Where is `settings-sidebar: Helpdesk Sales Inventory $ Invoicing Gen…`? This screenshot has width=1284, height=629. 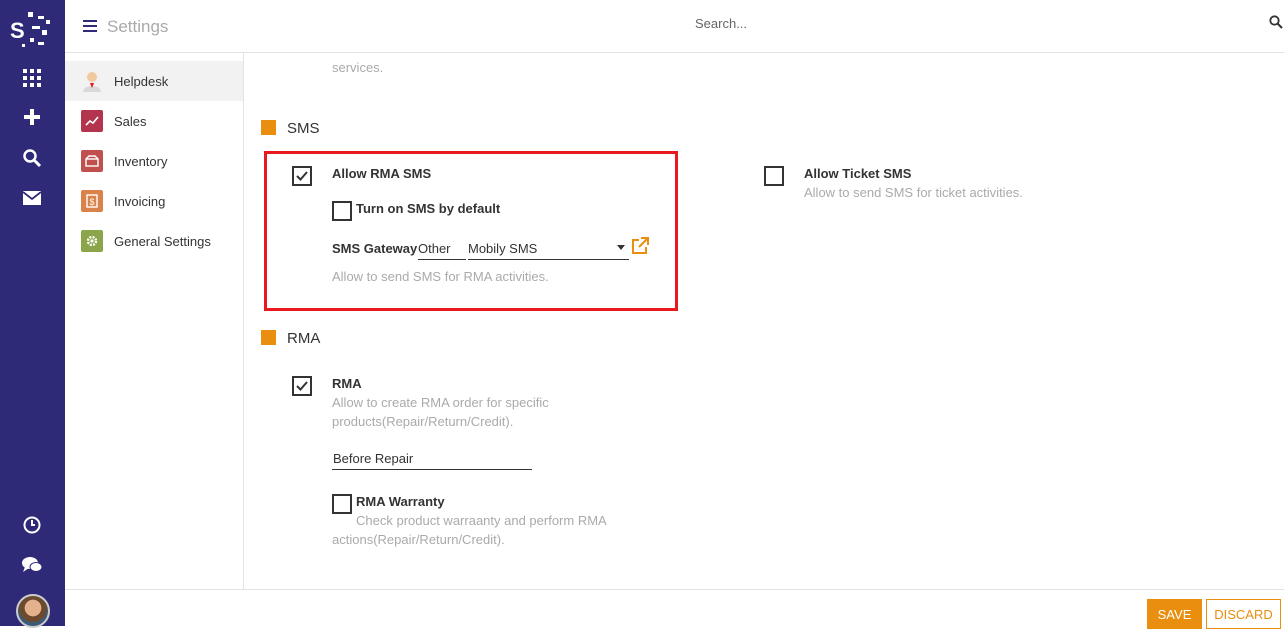 settings-sidebar: Helpdesk Sales Inventory $ Invoicing Gen… is located at coordinates (154, 339).